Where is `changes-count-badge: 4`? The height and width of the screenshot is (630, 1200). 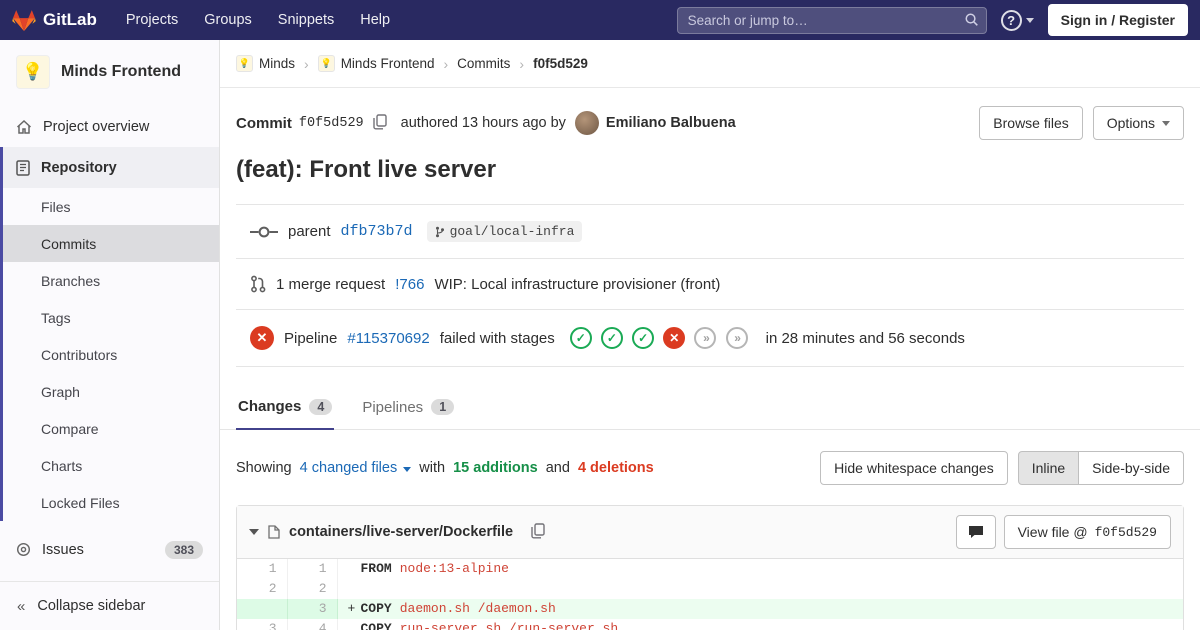
changes-count-badge: 4 is located at coordinates (321, 406).